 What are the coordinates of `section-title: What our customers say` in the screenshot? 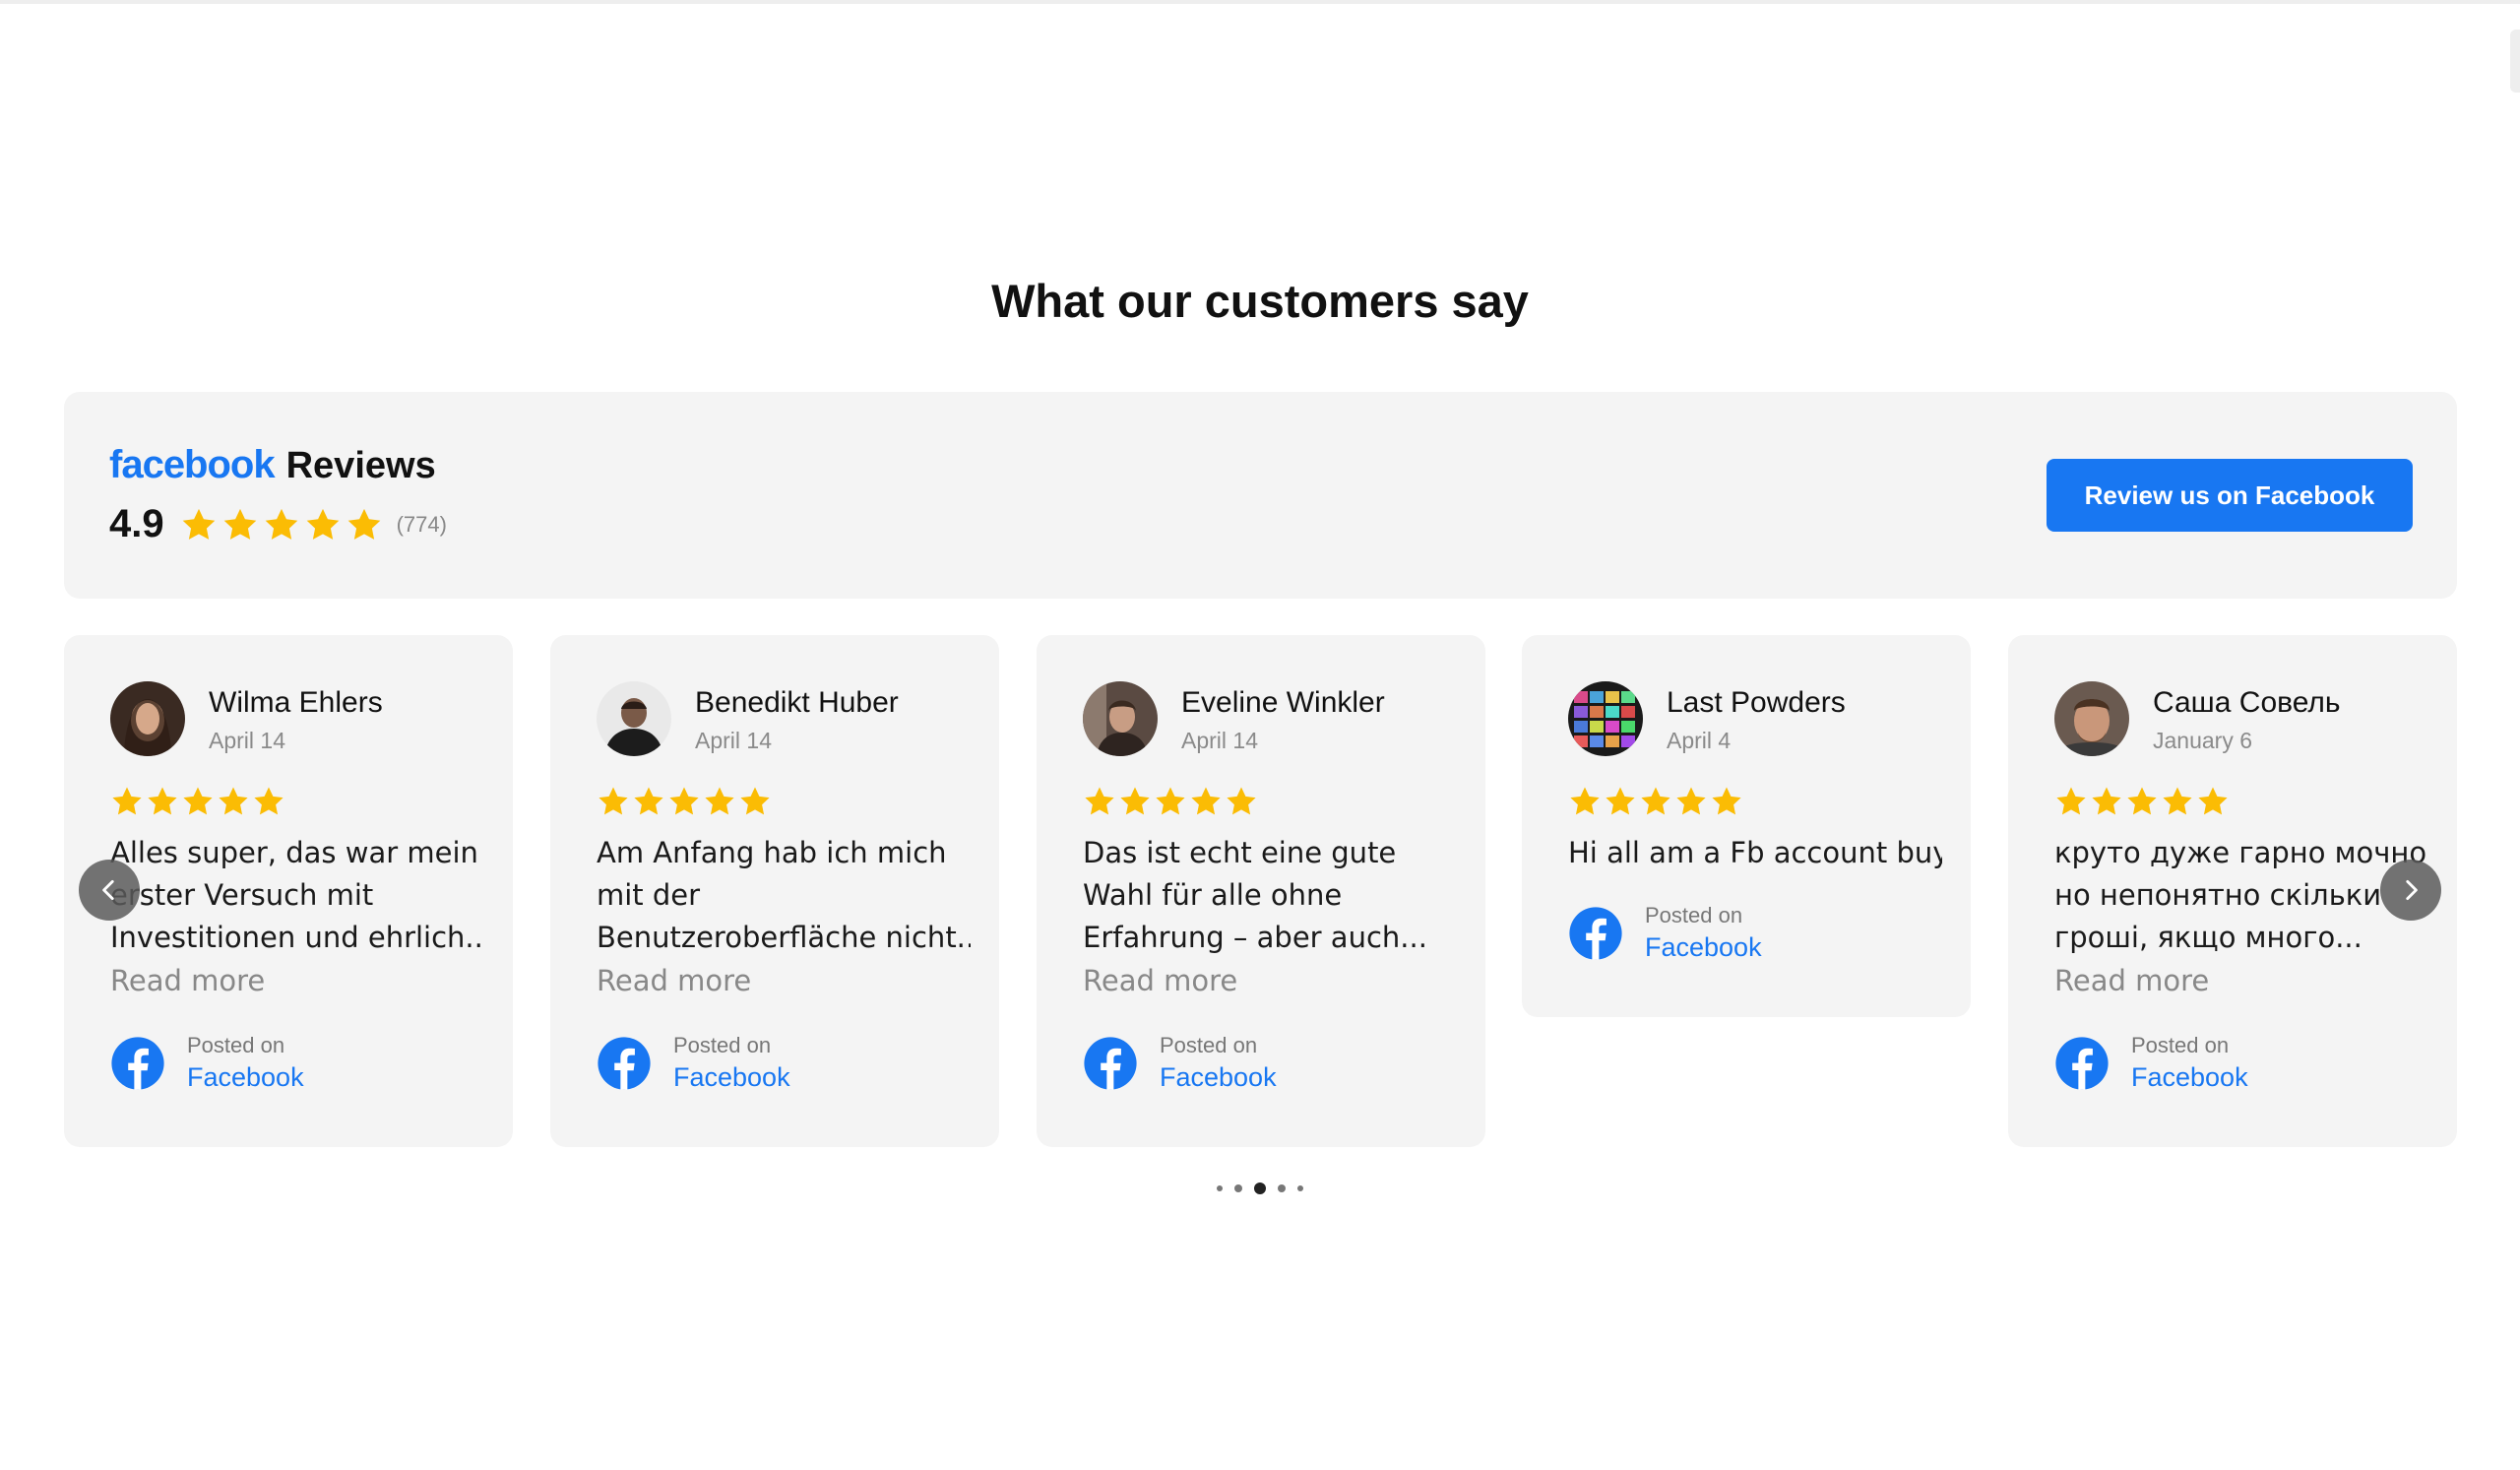 It's located at (1260, 301).